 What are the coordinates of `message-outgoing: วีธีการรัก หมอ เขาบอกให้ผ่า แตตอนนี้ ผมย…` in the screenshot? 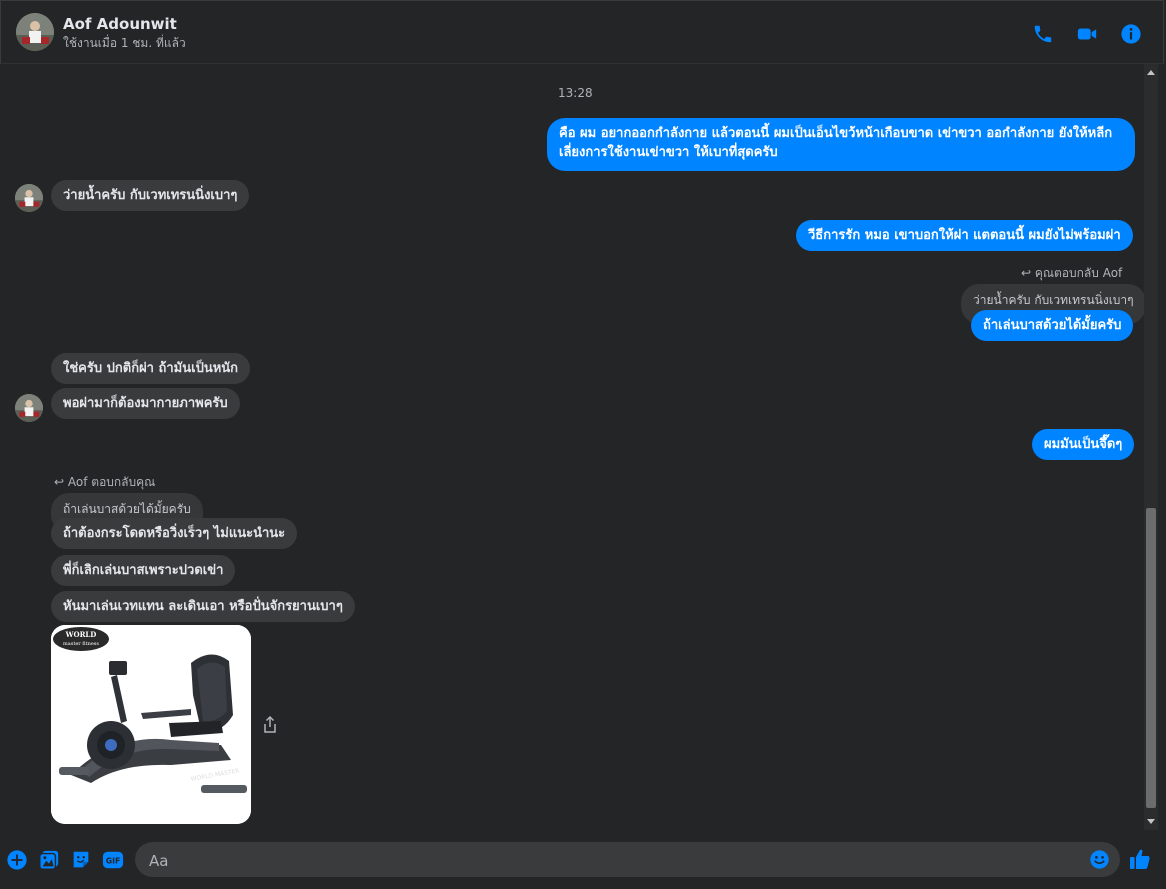 It's located at (964, 235).